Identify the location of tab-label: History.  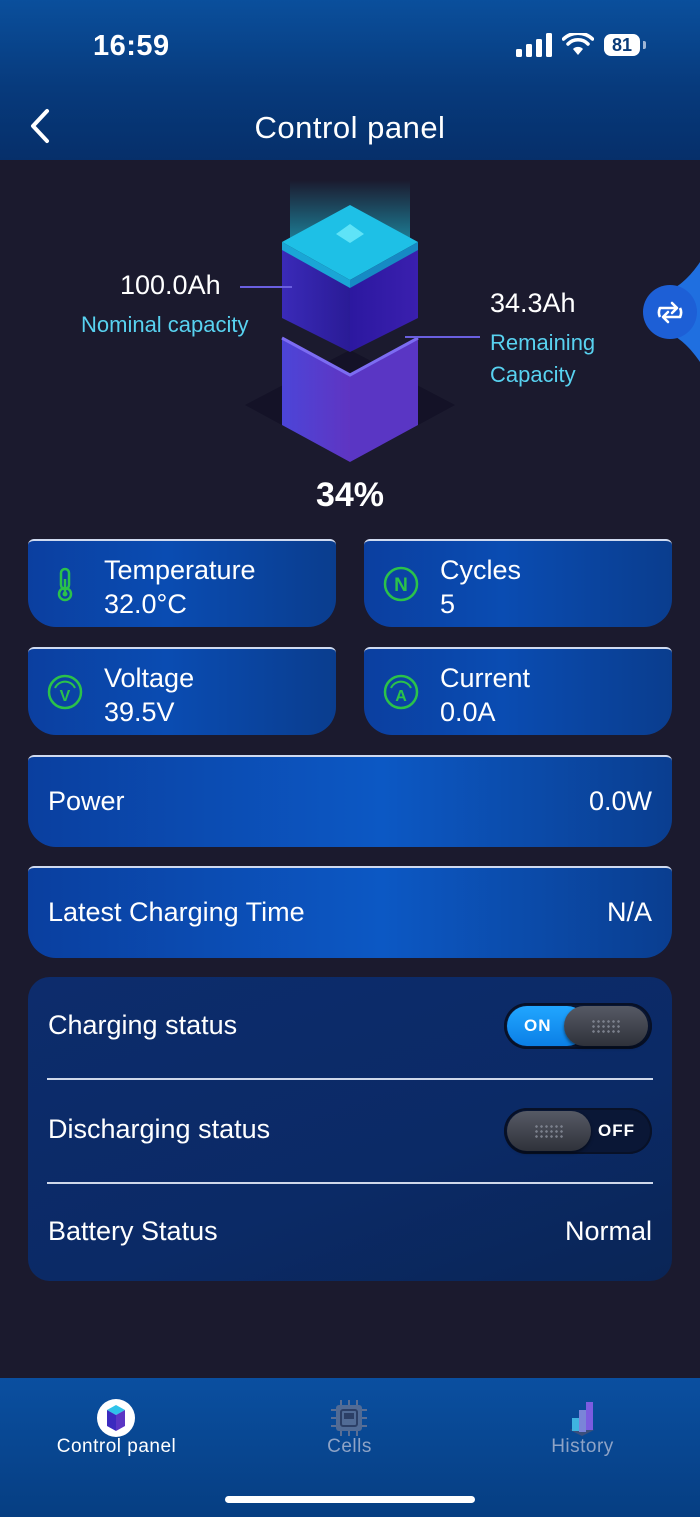
(582, 1446).